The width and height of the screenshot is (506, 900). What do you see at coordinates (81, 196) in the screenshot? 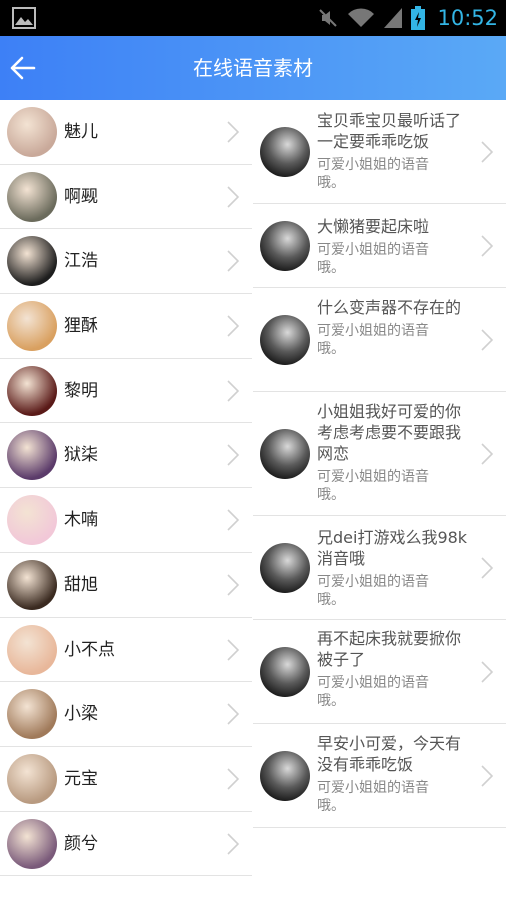
I see `speaker-name: 啊觋` at bounding box center [81, 196].